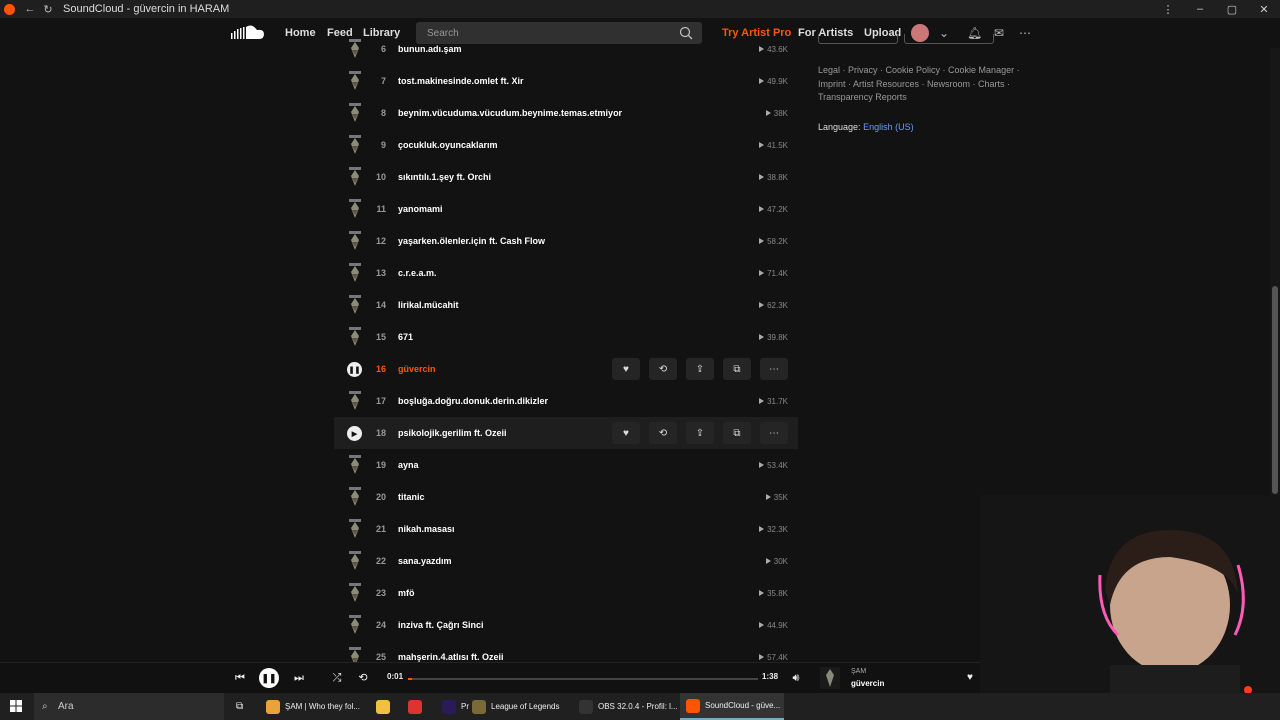 This screenshot has height=720, width=1280. What do you see at coordinates (269, 678) in the screenshot?
I see `pause-button: ❚❚` at bounding box center [269, 678].